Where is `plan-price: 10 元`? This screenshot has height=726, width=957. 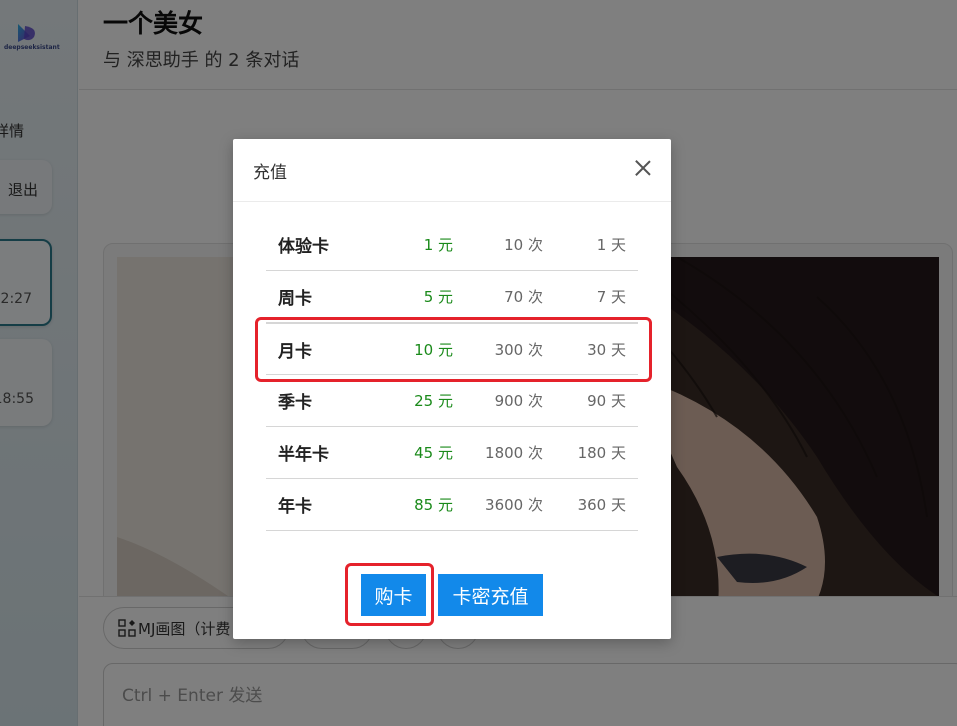
plan-price: 10 元 is located at coordinates (433, 350).